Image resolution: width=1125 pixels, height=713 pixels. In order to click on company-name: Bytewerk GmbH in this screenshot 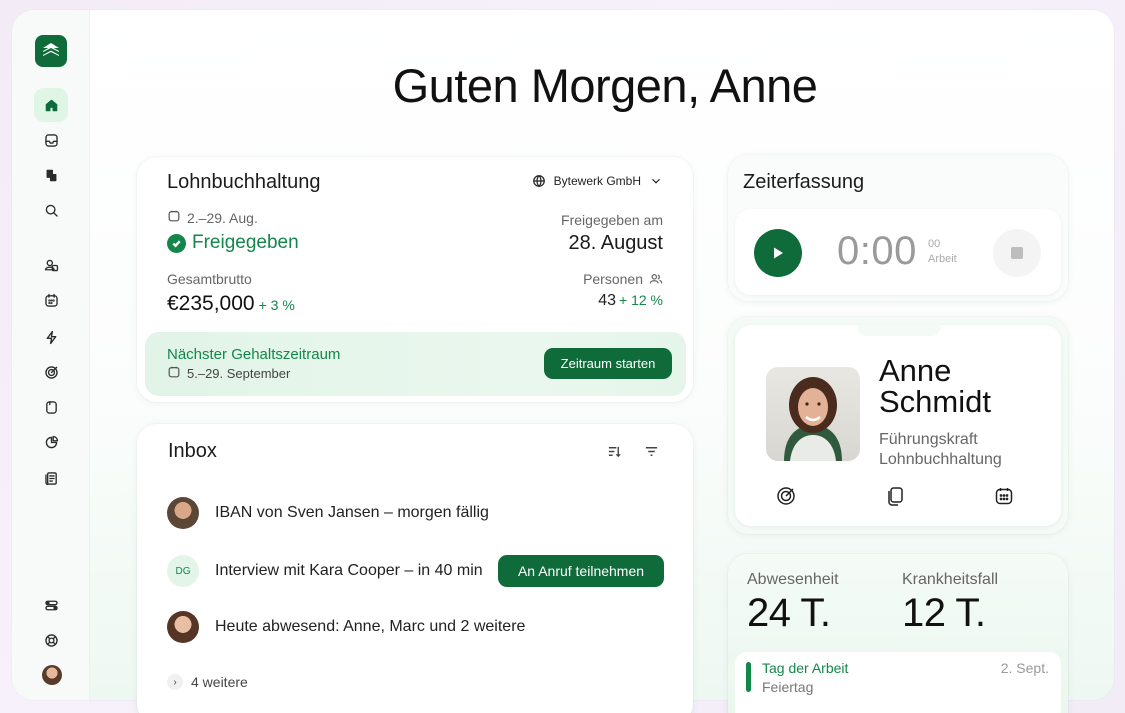, I will do `click(597, 181)`.